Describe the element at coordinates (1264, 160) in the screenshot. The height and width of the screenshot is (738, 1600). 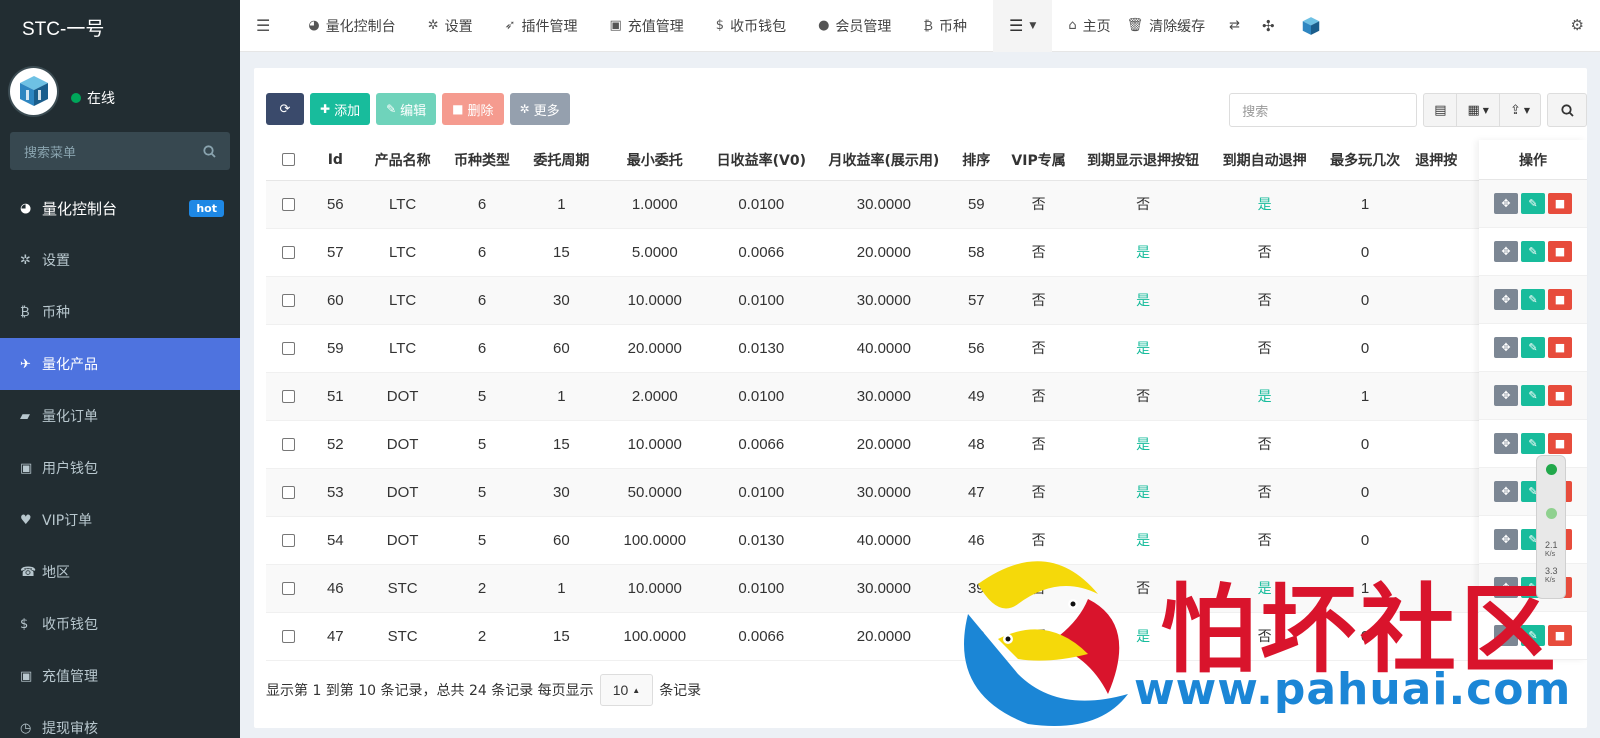
I see `col-auto: 到期自动退押` at that location.